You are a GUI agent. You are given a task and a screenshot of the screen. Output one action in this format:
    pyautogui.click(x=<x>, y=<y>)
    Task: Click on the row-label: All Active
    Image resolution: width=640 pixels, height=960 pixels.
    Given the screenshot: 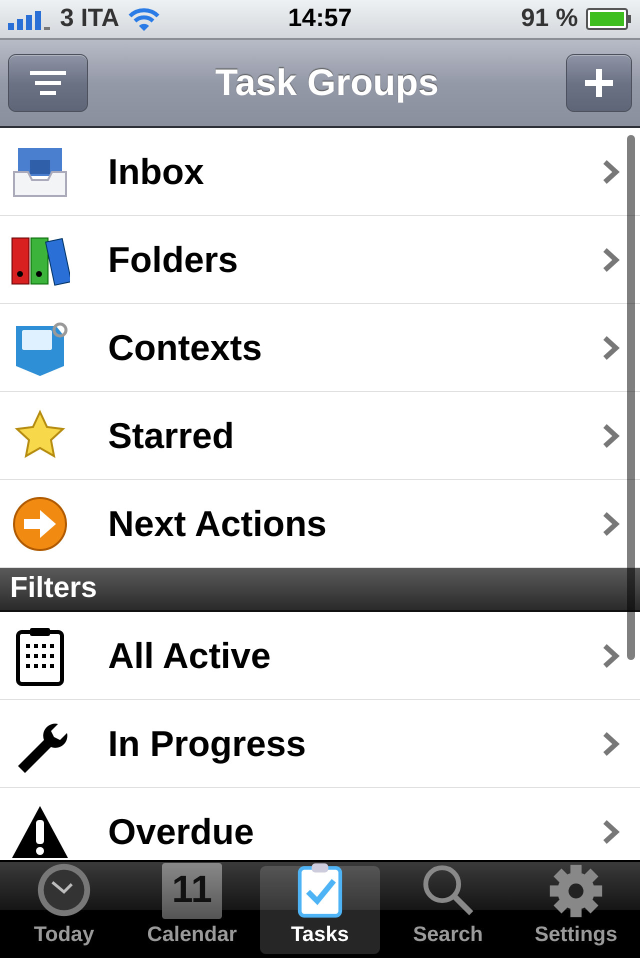 What is the action you would take?
    pyautogui.click(x=190, y=656)
    